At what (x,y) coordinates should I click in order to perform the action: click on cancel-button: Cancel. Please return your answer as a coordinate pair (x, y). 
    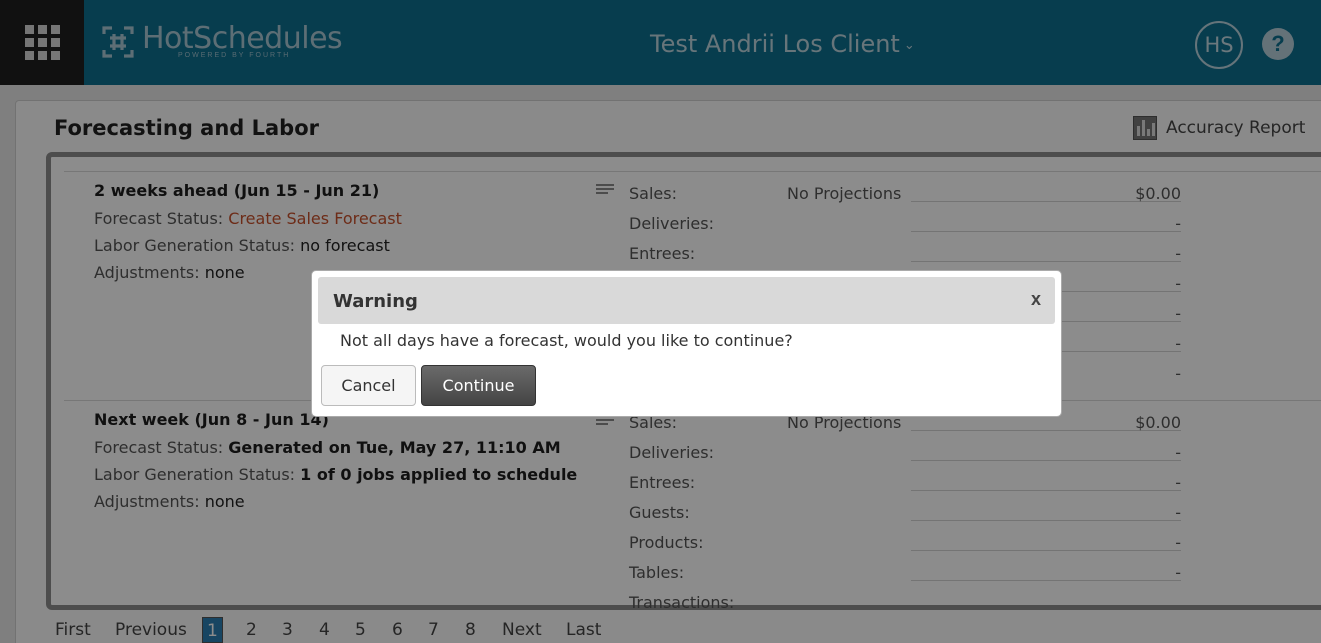
    Looking at the image, I should click on (368, 385).